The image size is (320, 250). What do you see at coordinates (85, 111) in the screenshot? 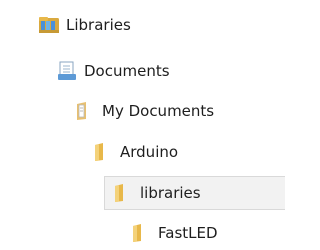
I see `my-documents-folder-icon` at bounding box center [85, 111].